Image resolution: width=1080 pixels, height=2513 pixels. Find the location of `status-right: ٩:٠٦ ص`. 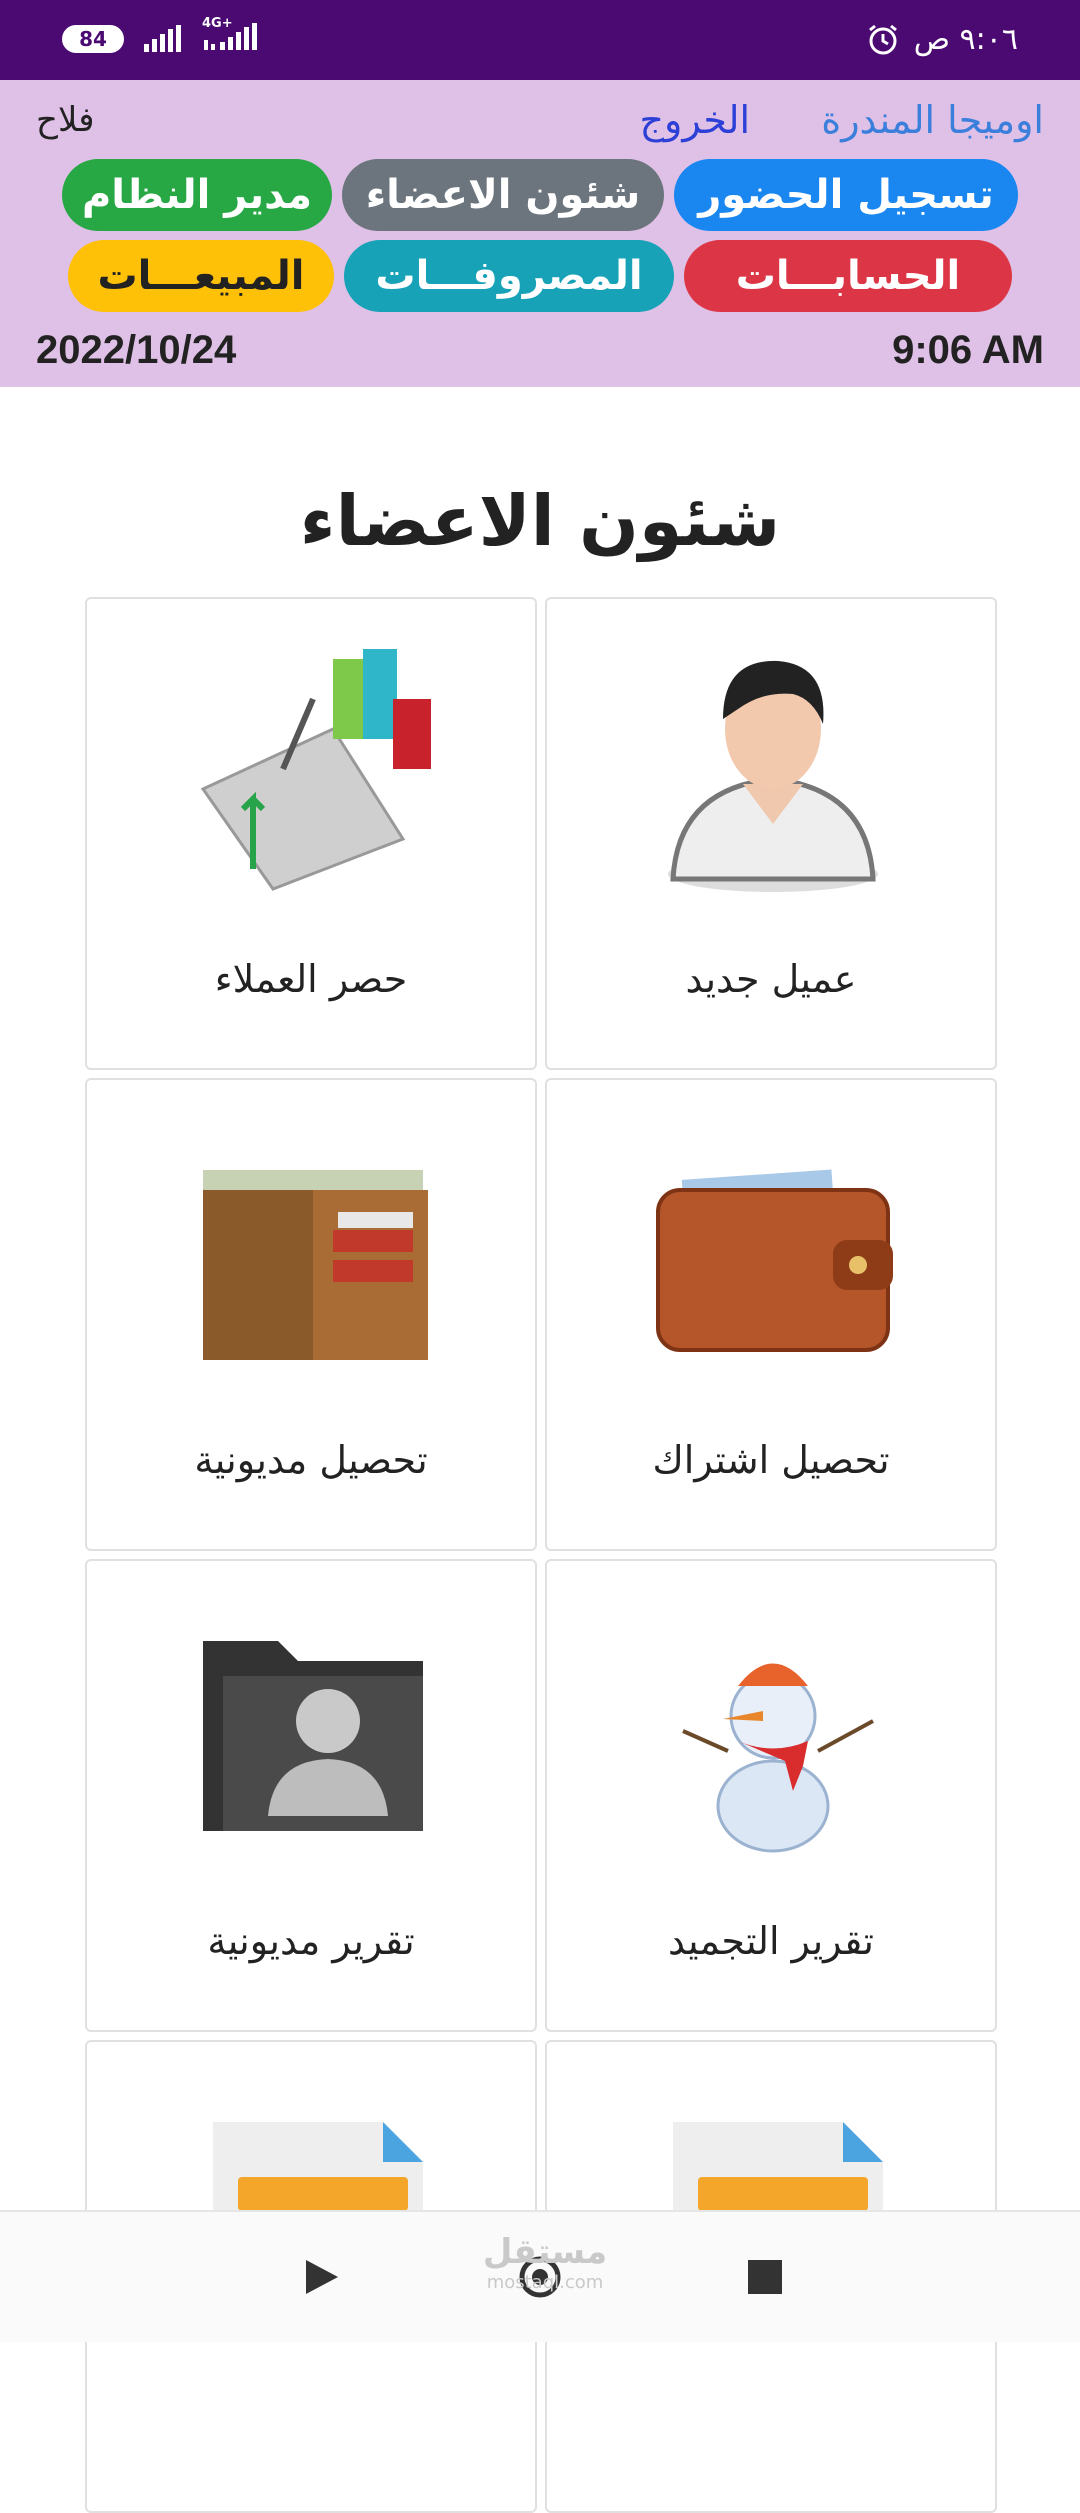

status-right: ٩:٠٦ ص is located at coordinates (942, 39).